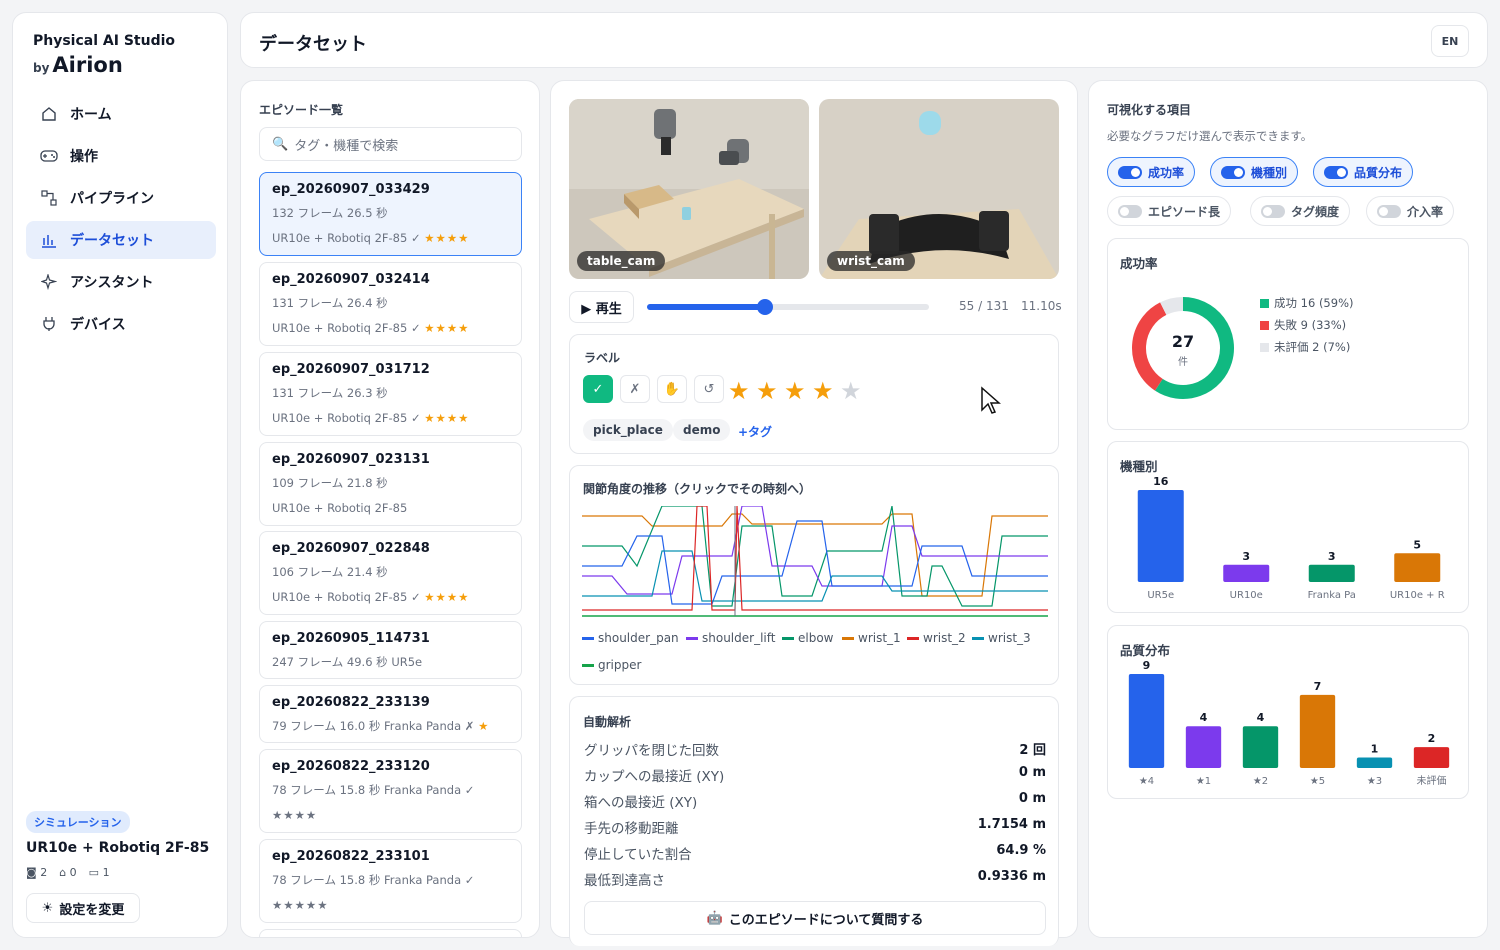 The width and height of the screenshot is (1500, 950). What do you see at coordinates (1139, 263) in the screenshot?
I see `chart-title: 成功率` at bounding box center [1139, 263].